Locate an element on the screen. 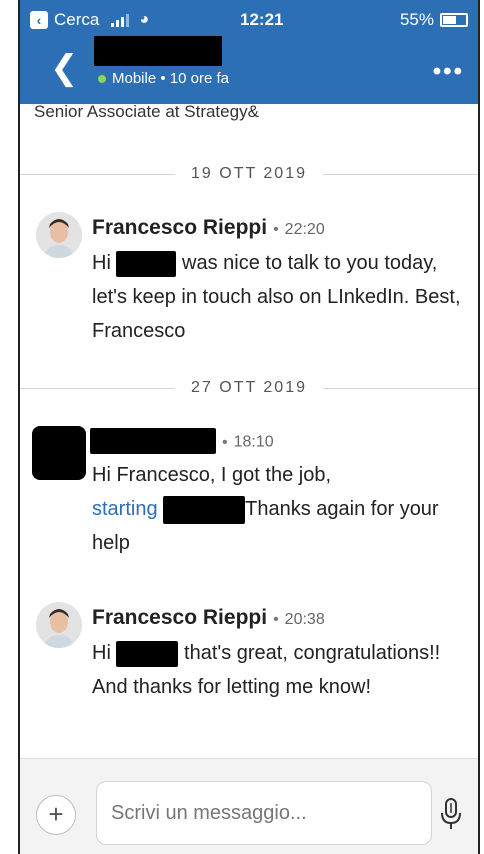 The height and width of the screenshot is (854, 484). contact-headline: Senior Associate at Strategy& is located at coordinates (146, 111).